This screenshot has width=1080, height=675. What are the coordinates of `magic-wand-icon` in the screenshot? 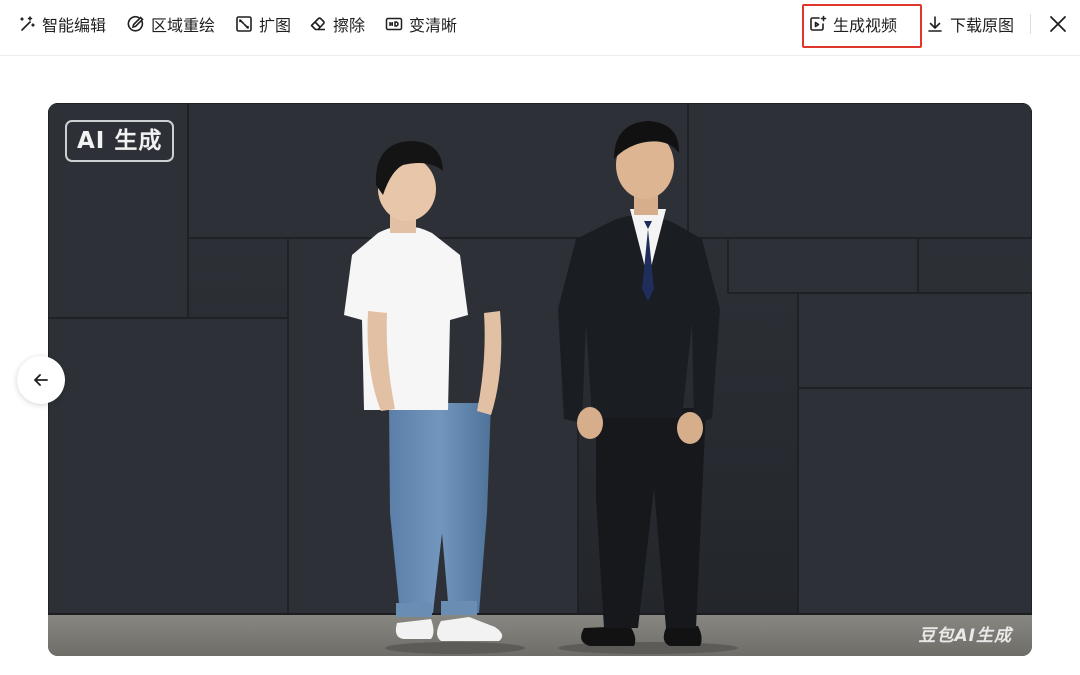 It's located at (27, 23).